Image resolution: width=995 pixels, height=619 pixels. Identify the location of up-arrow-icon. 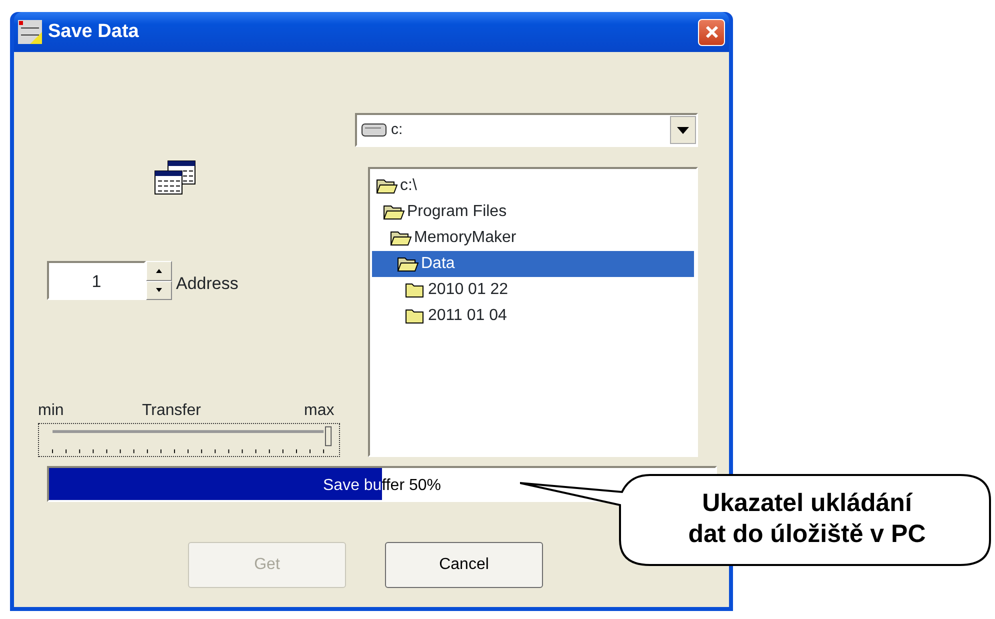
(159, 270).